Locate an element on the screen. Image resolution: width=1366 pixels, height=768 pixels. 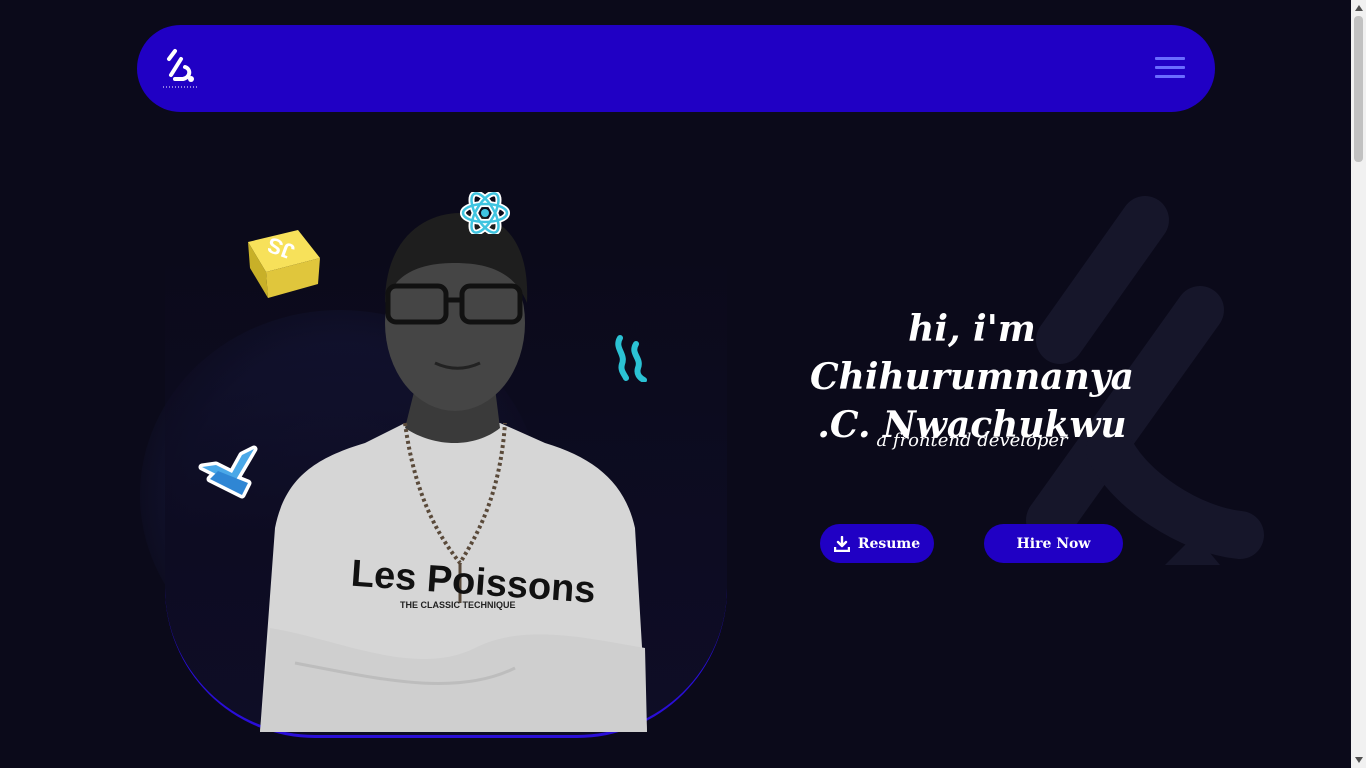
react-icon is located at coordinates (485, 213).